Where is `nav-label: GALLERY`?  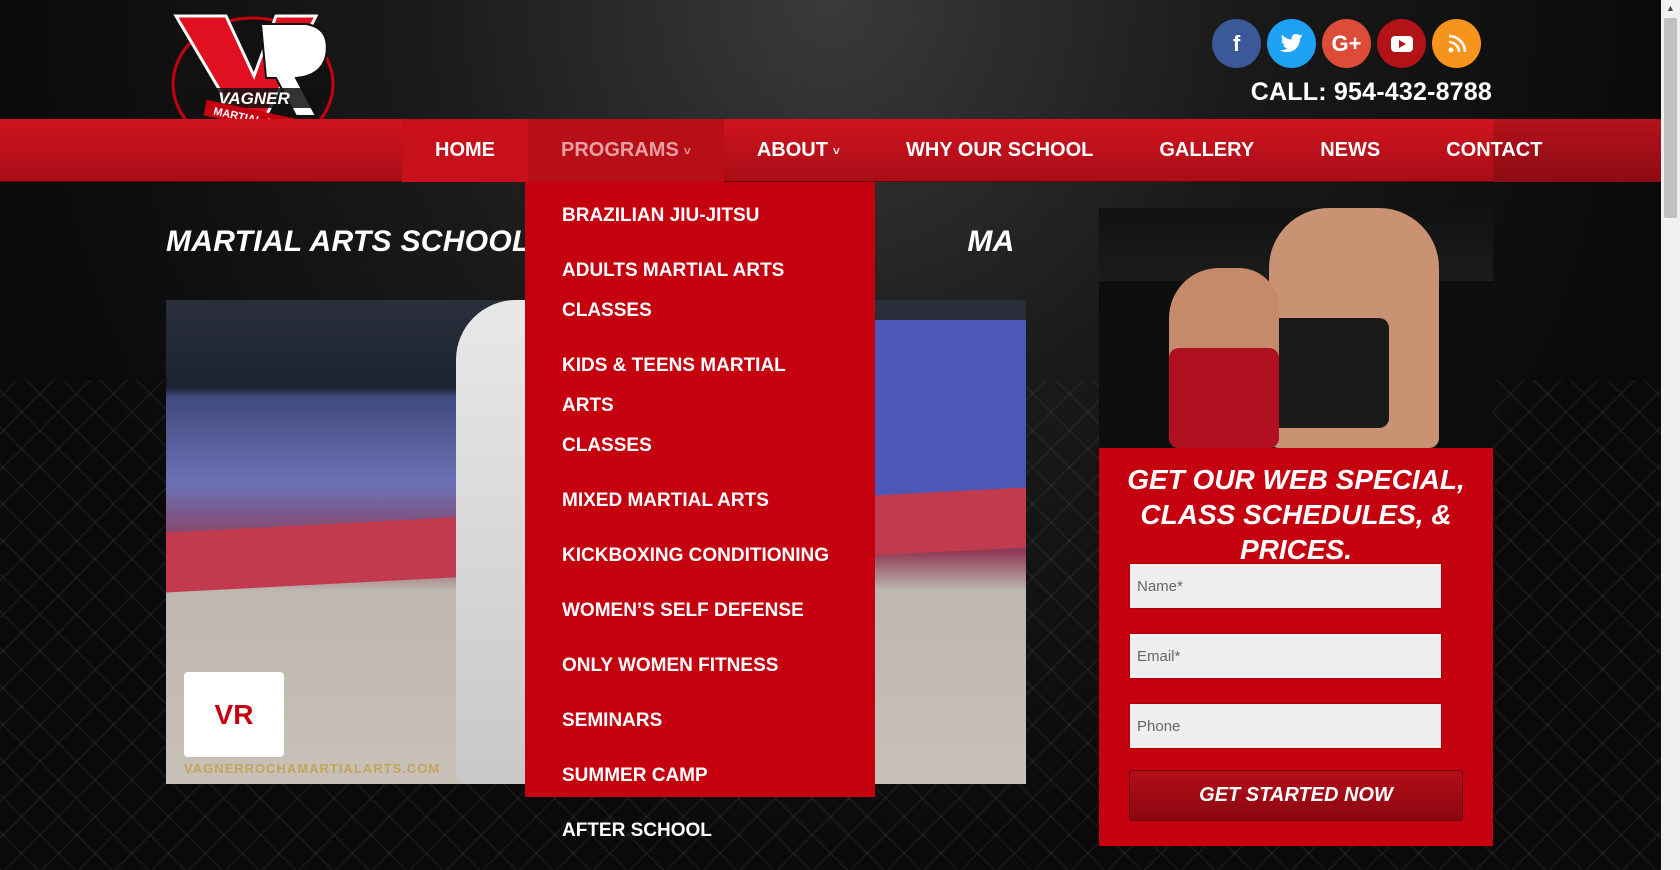
nav-label: GALLERY is located at coordinates (1207, 150).